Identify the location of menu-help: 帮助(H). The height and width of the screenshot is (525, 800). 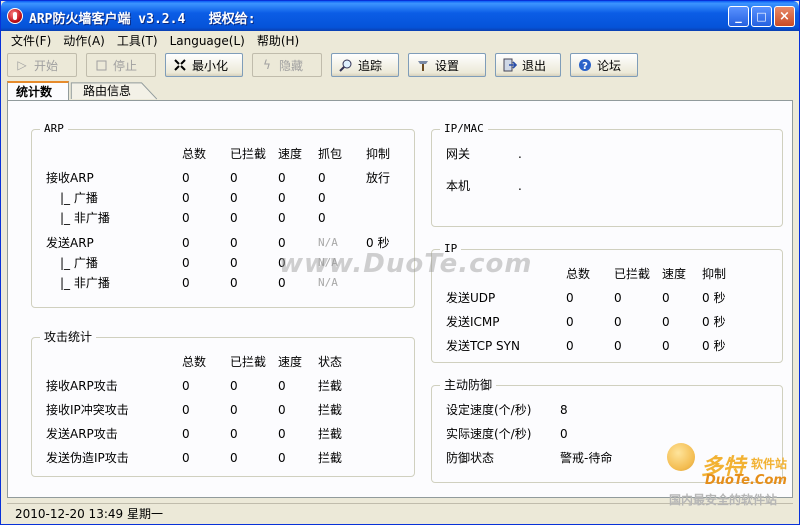
(278, 41).